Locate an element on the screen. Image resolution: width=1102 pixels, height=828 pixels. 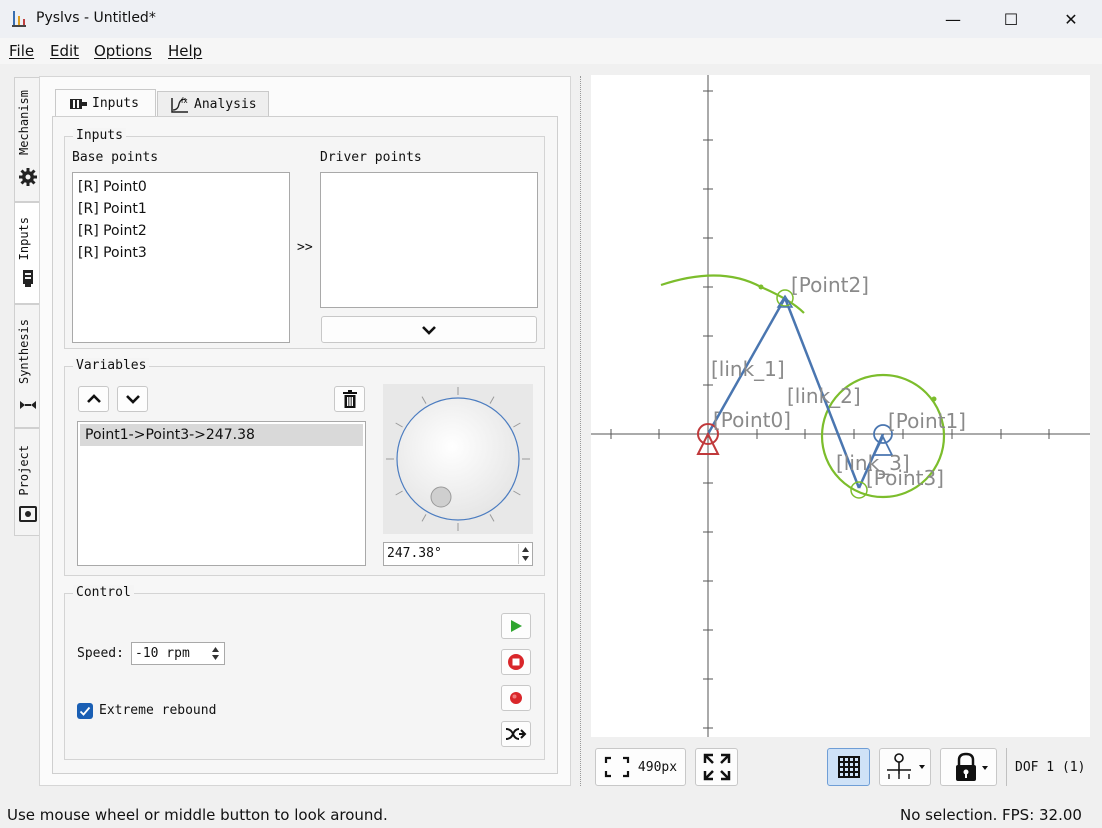
list-item: Point1->Point3->247.38 is located at coordinates (221, 435).